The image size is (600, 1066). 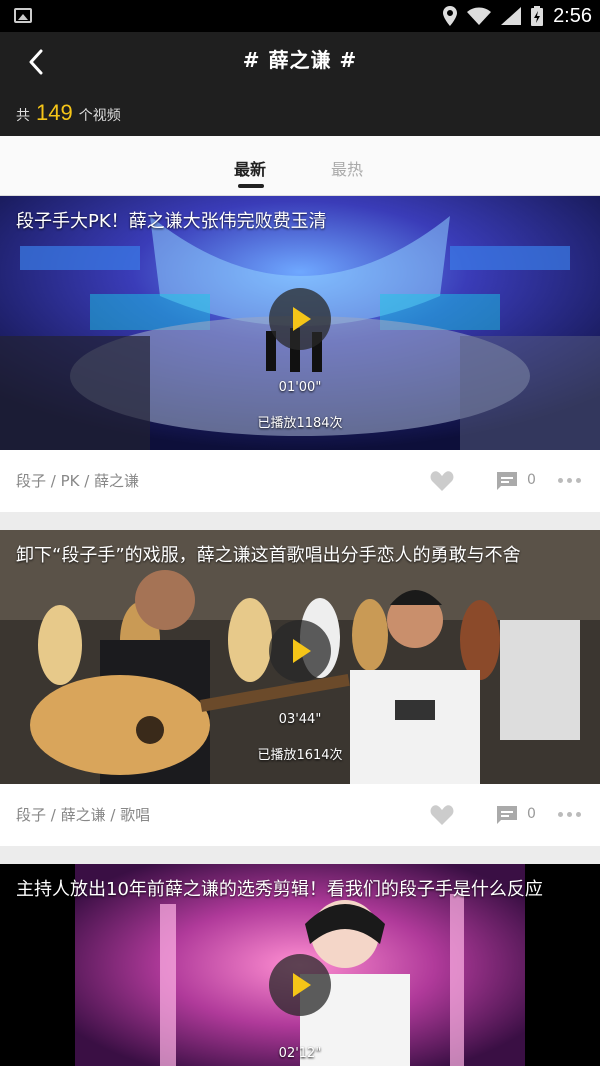 I want to click on tab-latest: 最新, so click(x=250, y=168).